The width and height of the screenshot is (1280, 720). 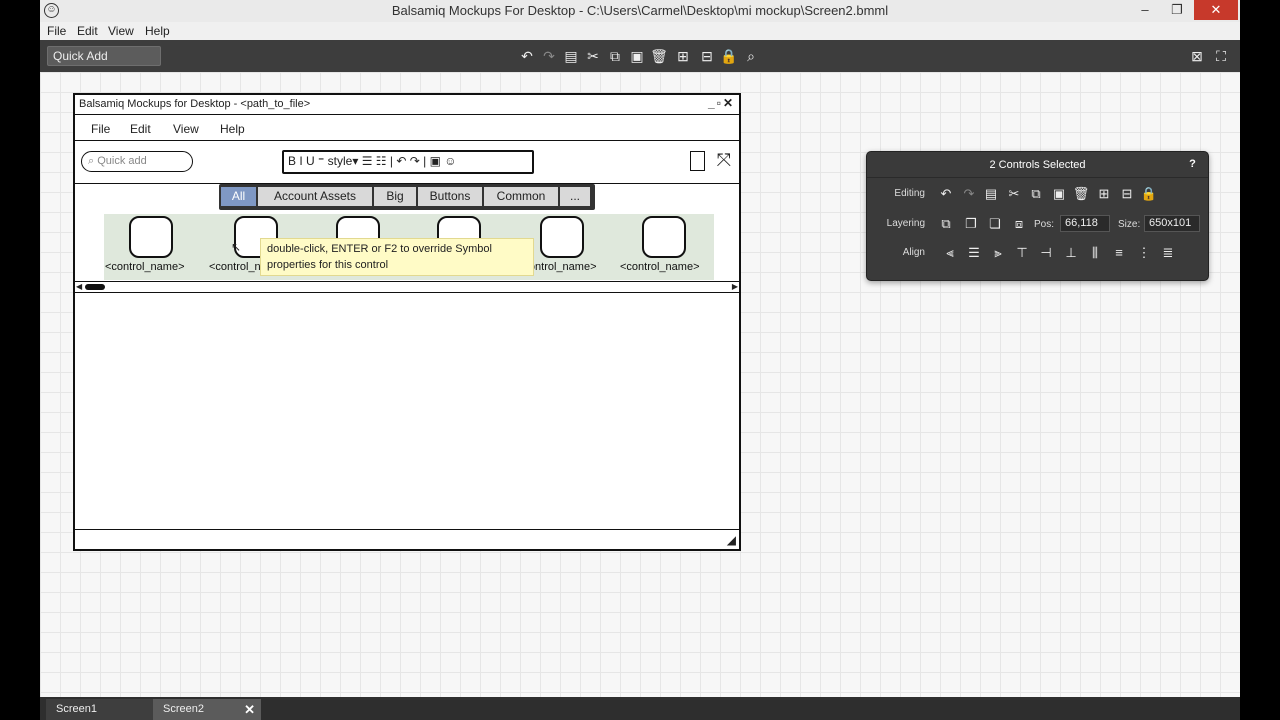 What do you see at coordinates (232, 129) in the screenshot?
I see `mockup-menu-help: Help` at bounding box center [232, 129].